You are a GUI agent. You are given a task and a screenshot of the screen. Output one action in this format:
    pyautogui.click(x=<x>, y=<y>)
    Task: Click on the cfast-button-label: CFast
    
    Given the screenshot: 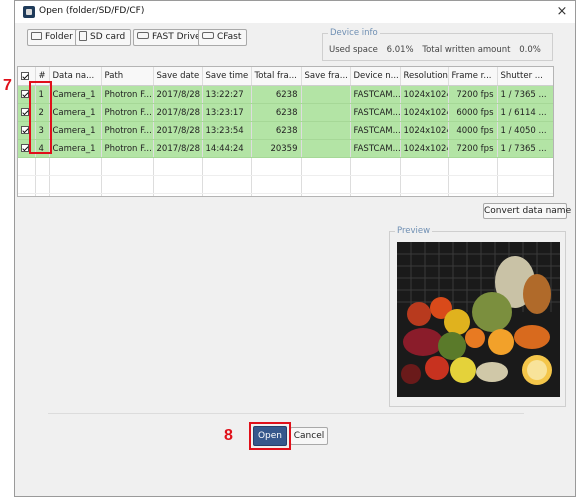 What is the action you would take?
    pyautogui.click(x=229, y=37)
    